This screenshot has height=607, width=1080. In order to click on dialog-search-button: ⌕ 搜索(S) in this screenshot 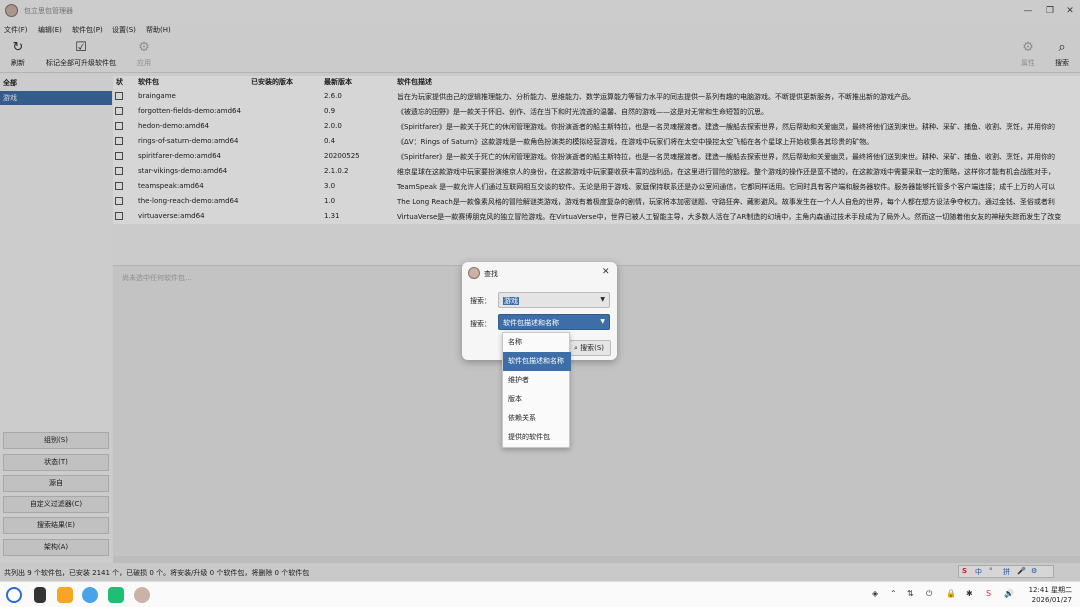, I will do `click(589, 348)`.